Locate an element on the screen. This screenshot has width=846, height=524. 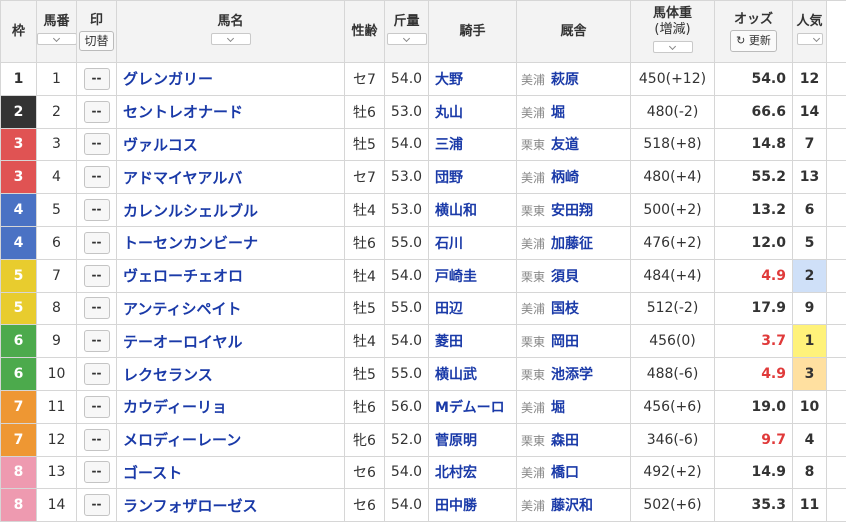
horse-name-link: ランフォザローゼス is located at coordinates (230, 505).